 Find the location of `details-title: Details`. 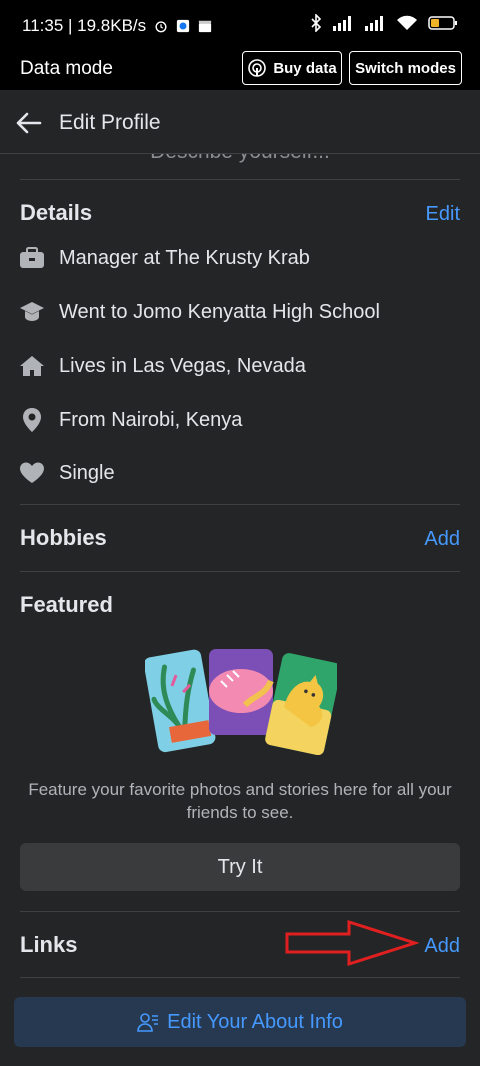

details-title: Details is located at coordinates (56, 212).